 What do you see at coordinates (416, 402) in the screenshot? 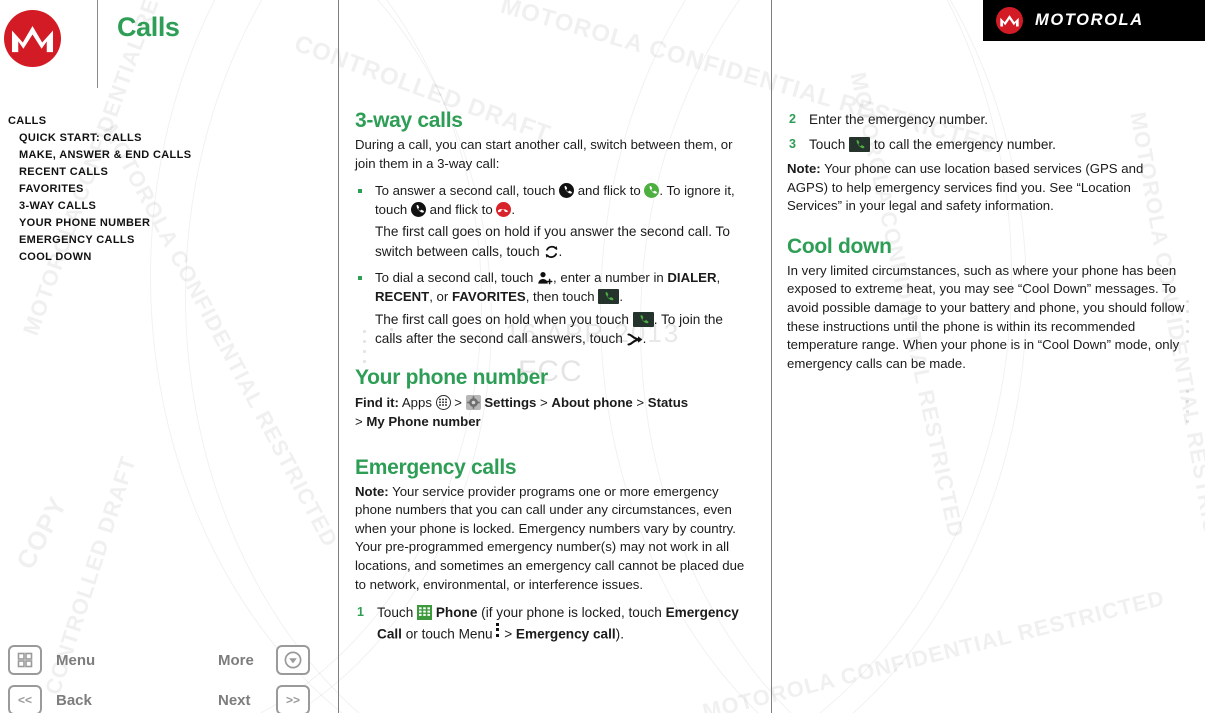
I see `apps-label: Apps` at bounding box center [416, 402].